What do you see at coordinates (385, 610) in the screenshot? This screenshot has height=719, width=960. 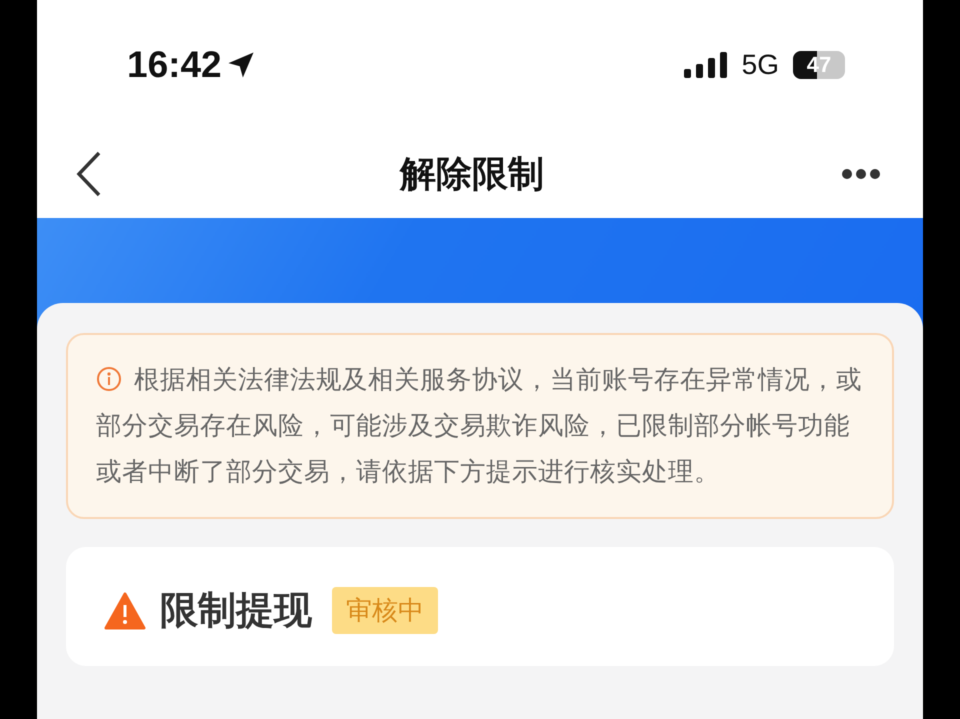 I see `status-badge: 审核中` at bounding box center [385, 610].